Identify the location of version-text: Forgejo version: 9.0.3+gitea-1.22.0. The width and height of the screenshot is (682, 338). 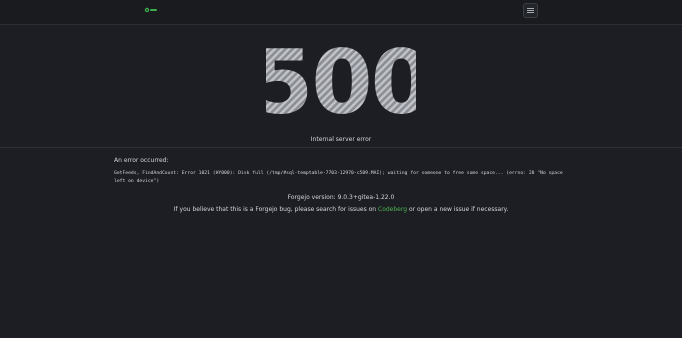
(341, 197).